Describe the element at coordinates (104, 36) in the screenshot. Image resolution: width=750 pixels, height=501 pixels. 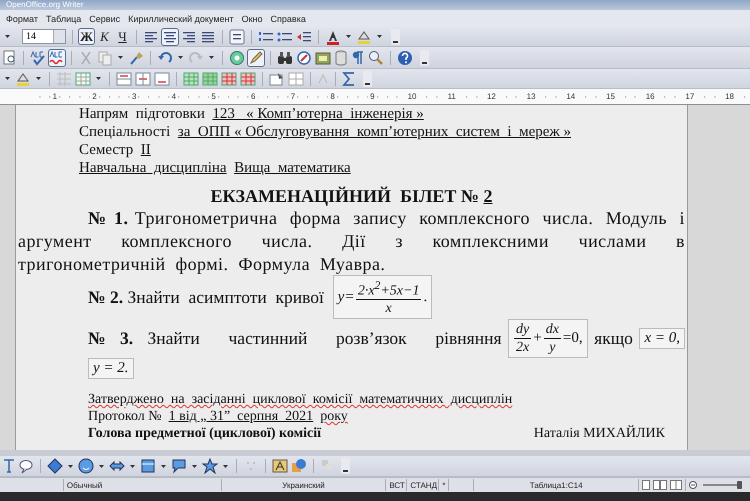
I see `italic-button: К` at that location.